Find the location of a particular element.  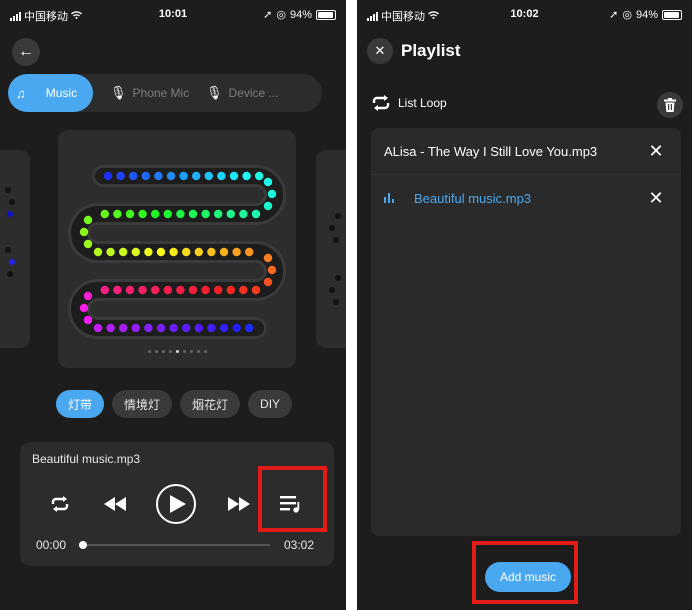

playlist-item: ALisa - The Way I Still Love You.mp3 ✕ is located at coordinates (526, 151).